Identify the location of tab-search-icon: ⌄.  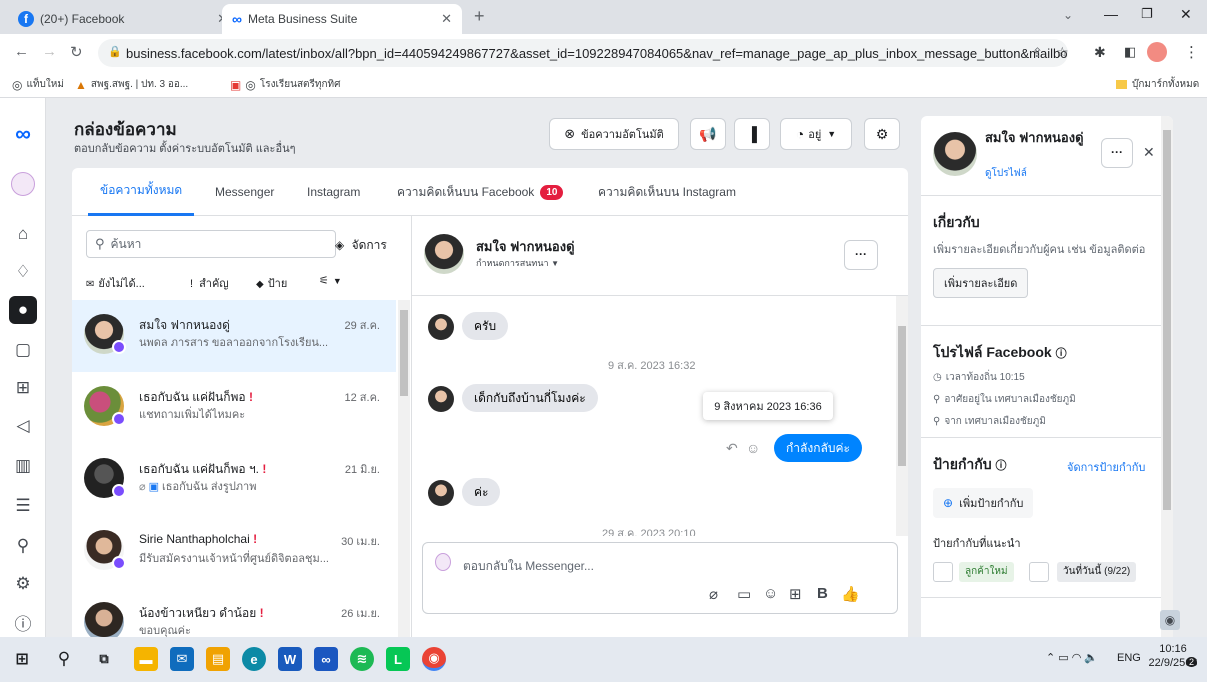
(1068, 15).